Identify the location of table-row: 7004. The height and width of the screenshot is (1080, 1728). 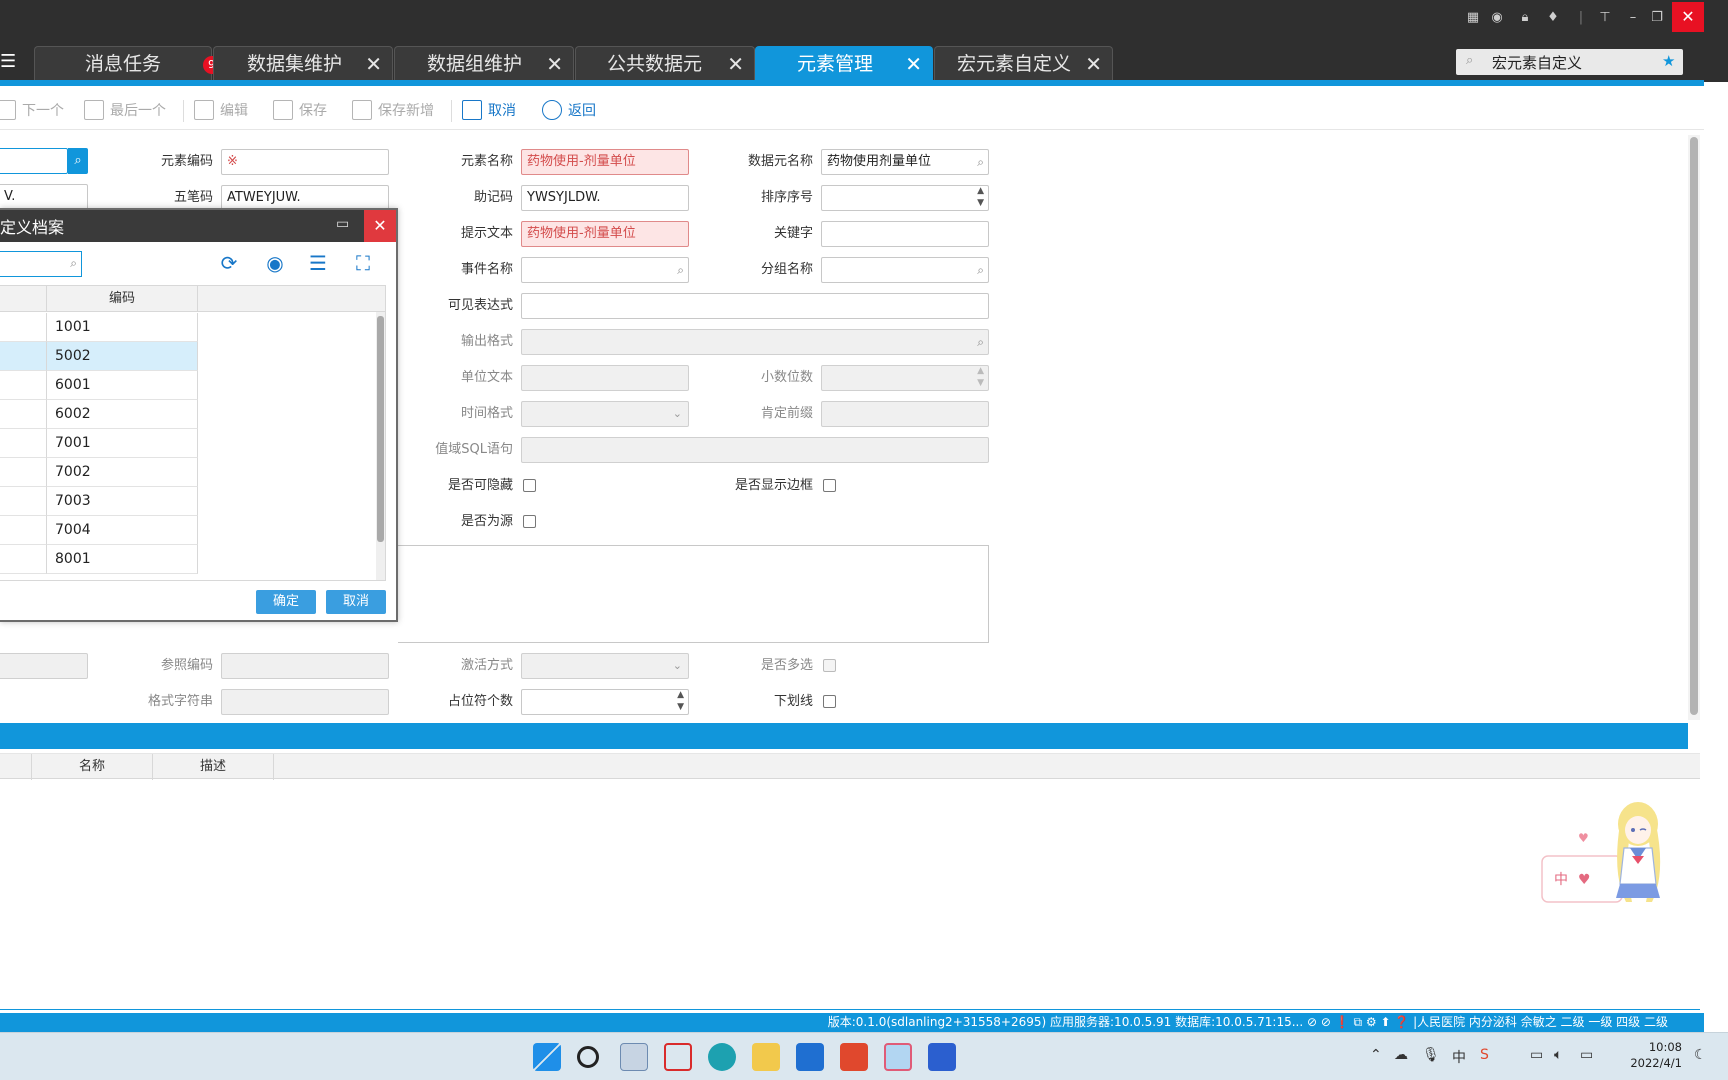
(188, 530).